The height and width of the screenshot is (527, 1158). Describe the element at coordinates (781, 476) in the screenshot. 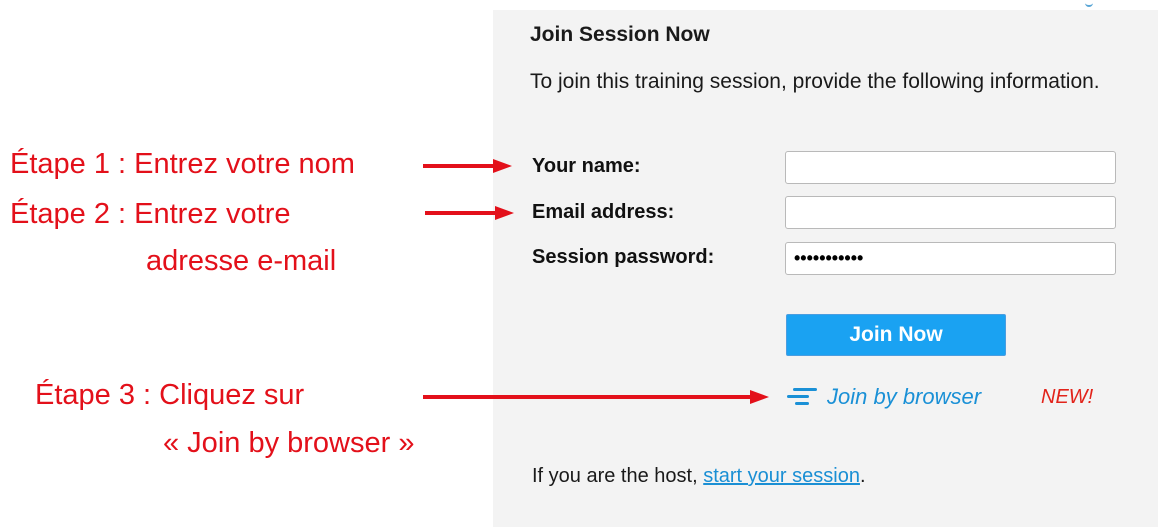

I see `start-session-link: start your session` at that location.